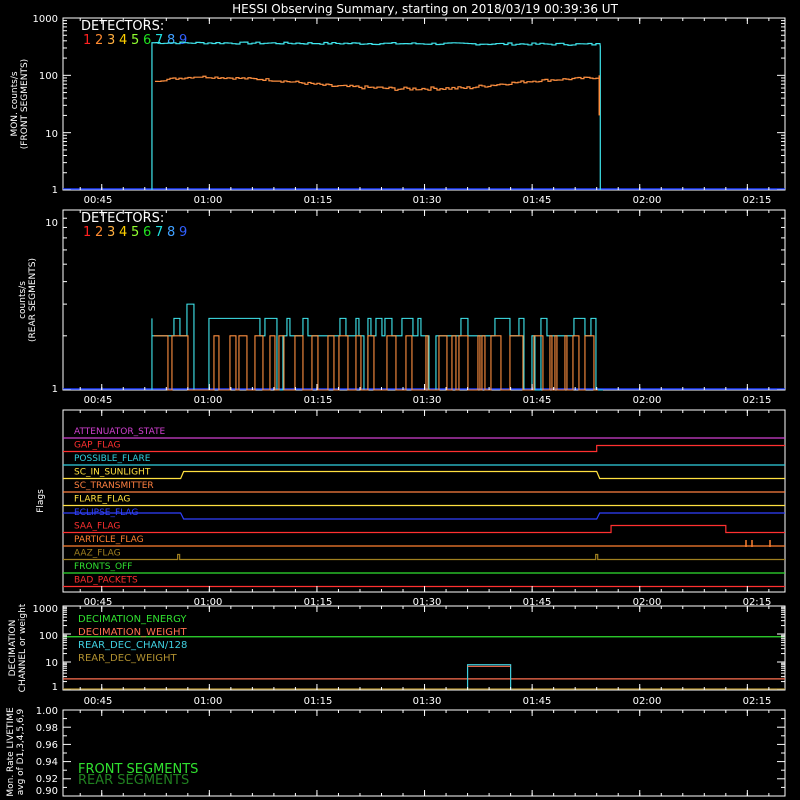 This screenshot has width=800, height=800. Describe the element at coordinates (47, 791) in the screenshot. I see `livetime-ytick-label: 0.90` at that location.